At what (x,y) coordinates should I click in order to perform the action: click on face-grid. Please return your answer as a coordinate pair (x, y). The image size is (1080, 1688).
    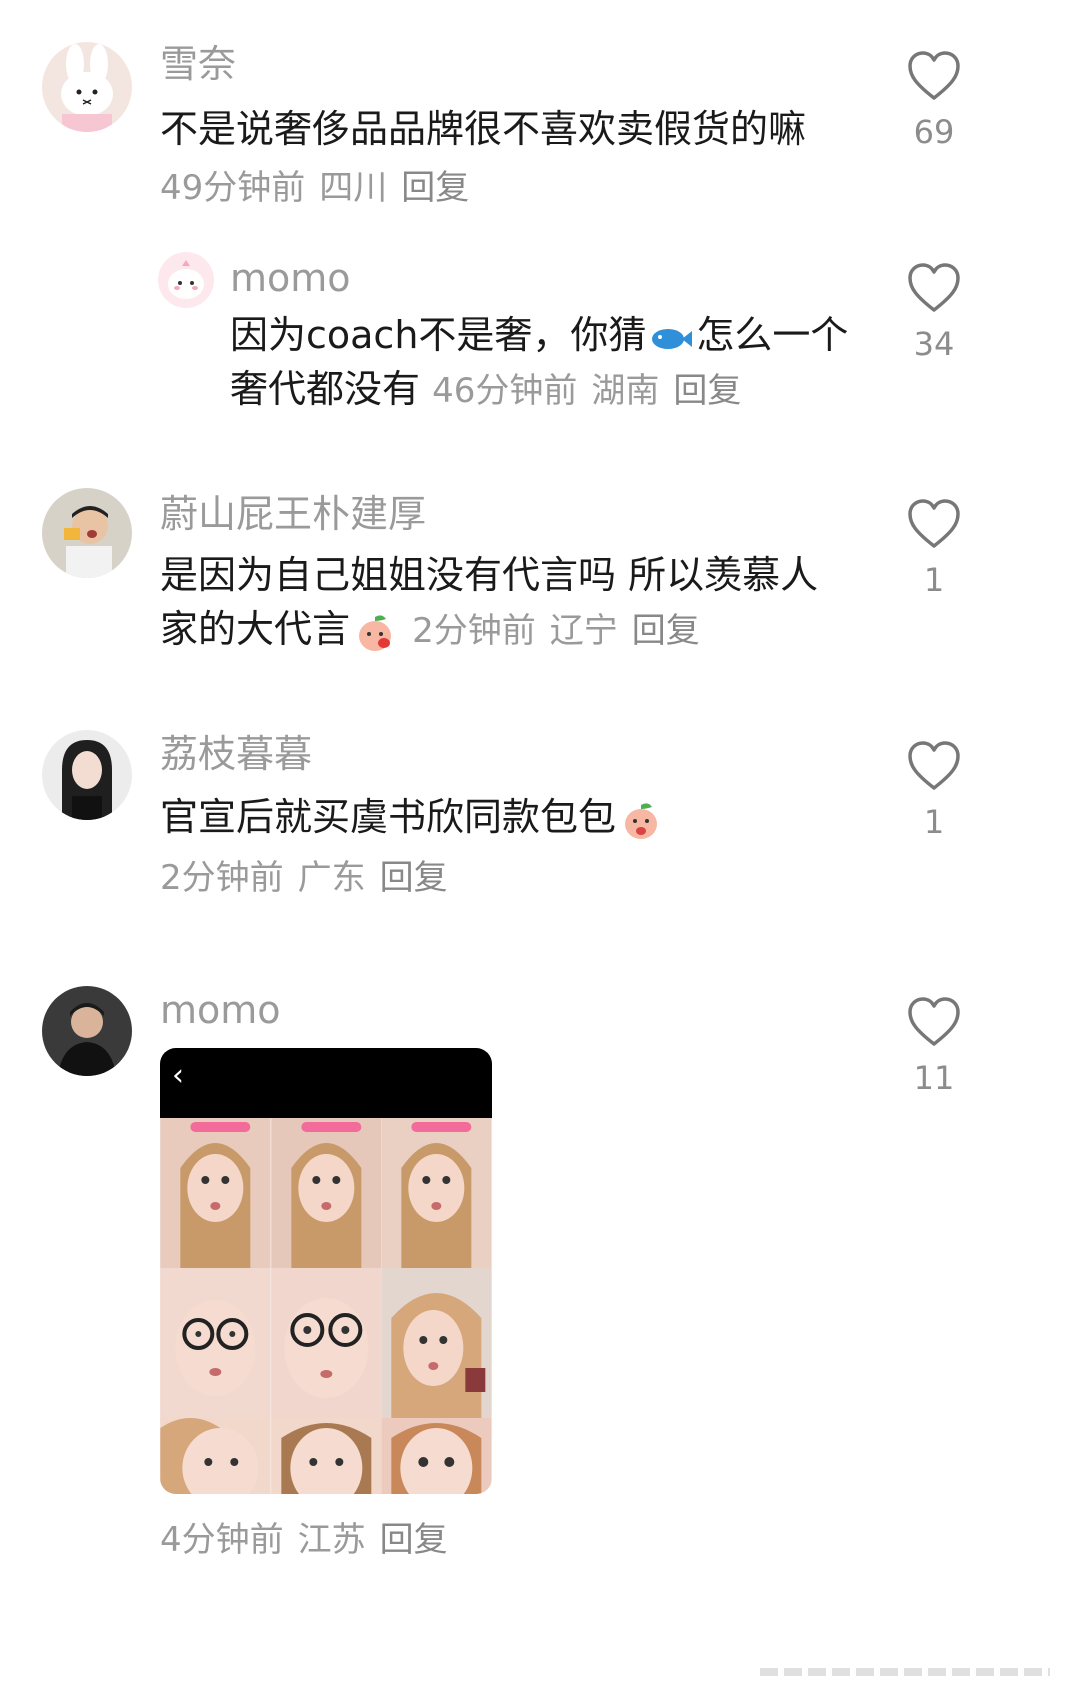
    Looking at the image, I should click on (326, 1306).